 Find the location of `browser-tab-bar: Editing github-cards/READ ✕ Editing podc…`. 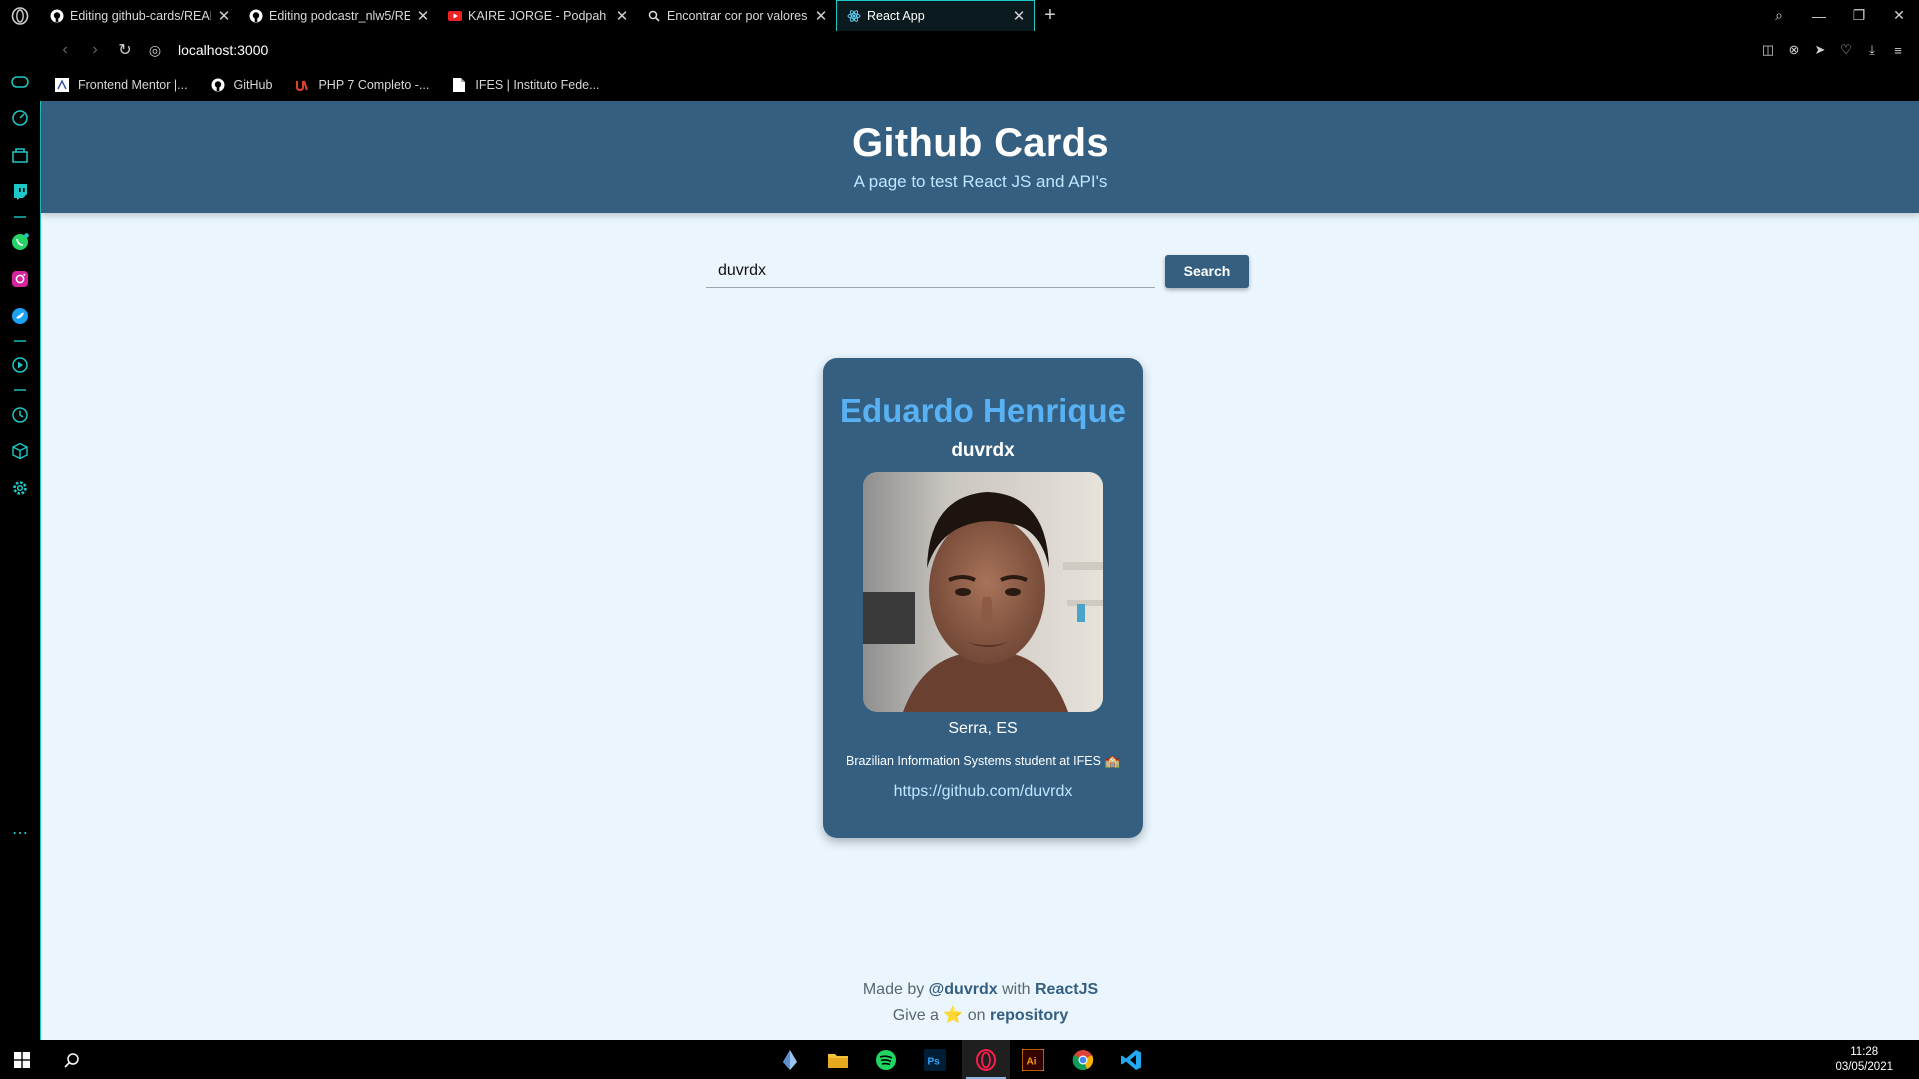

browser-tab-bar: Editing github-cards/READ ✕ Editing podc… is located at coordinates (959, 15).